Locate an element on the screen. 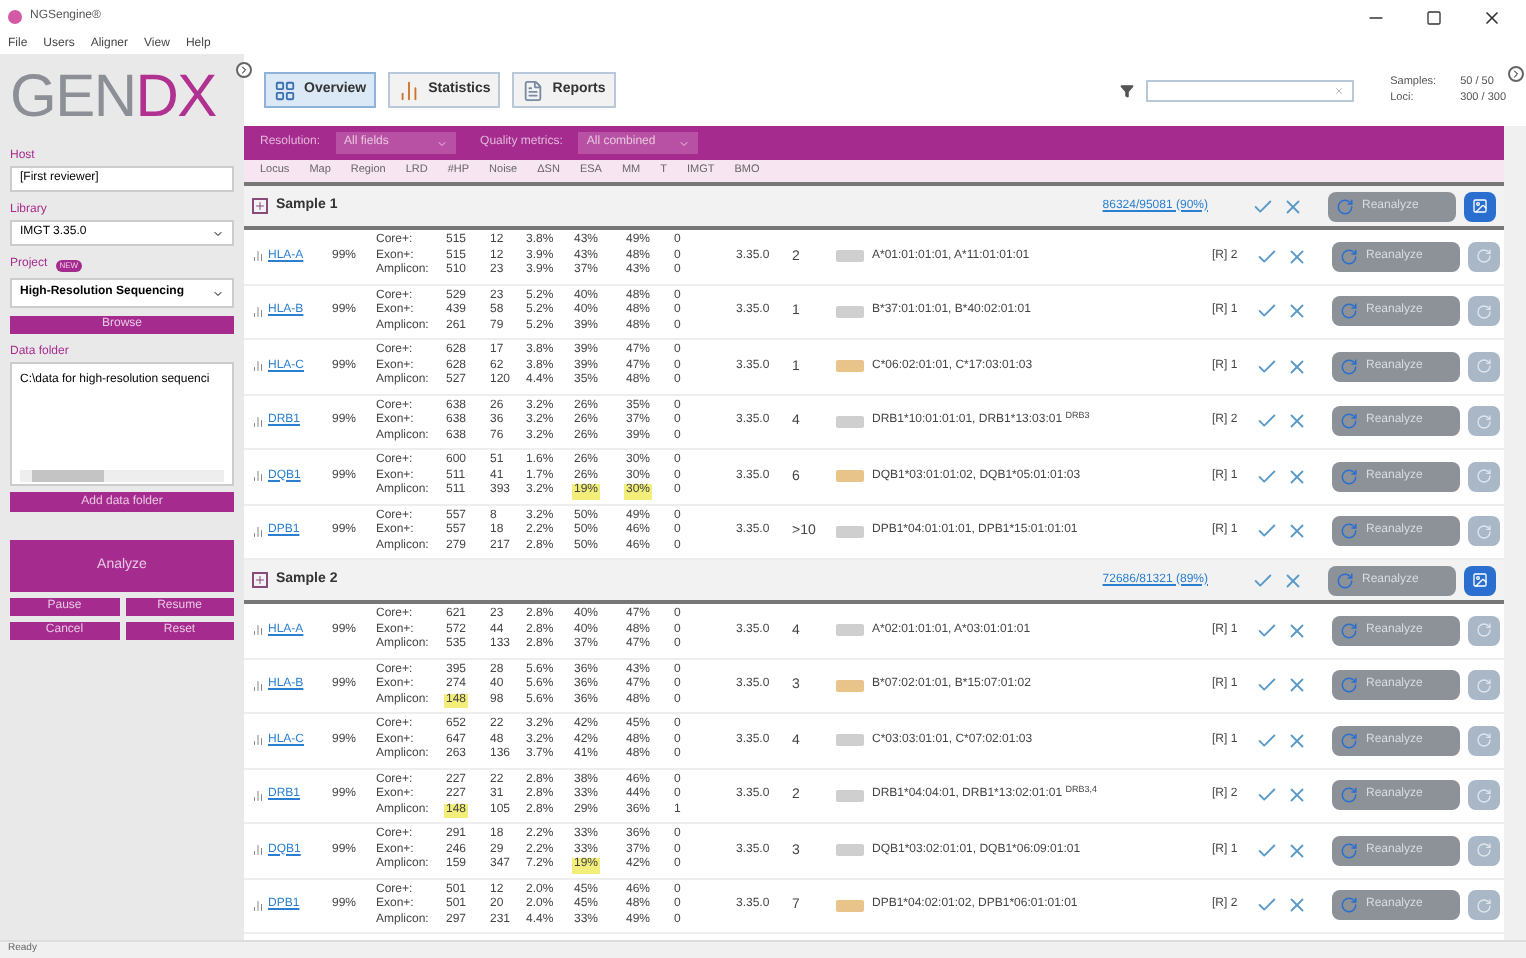  collapse-icon is located at coordinates (244, 70).